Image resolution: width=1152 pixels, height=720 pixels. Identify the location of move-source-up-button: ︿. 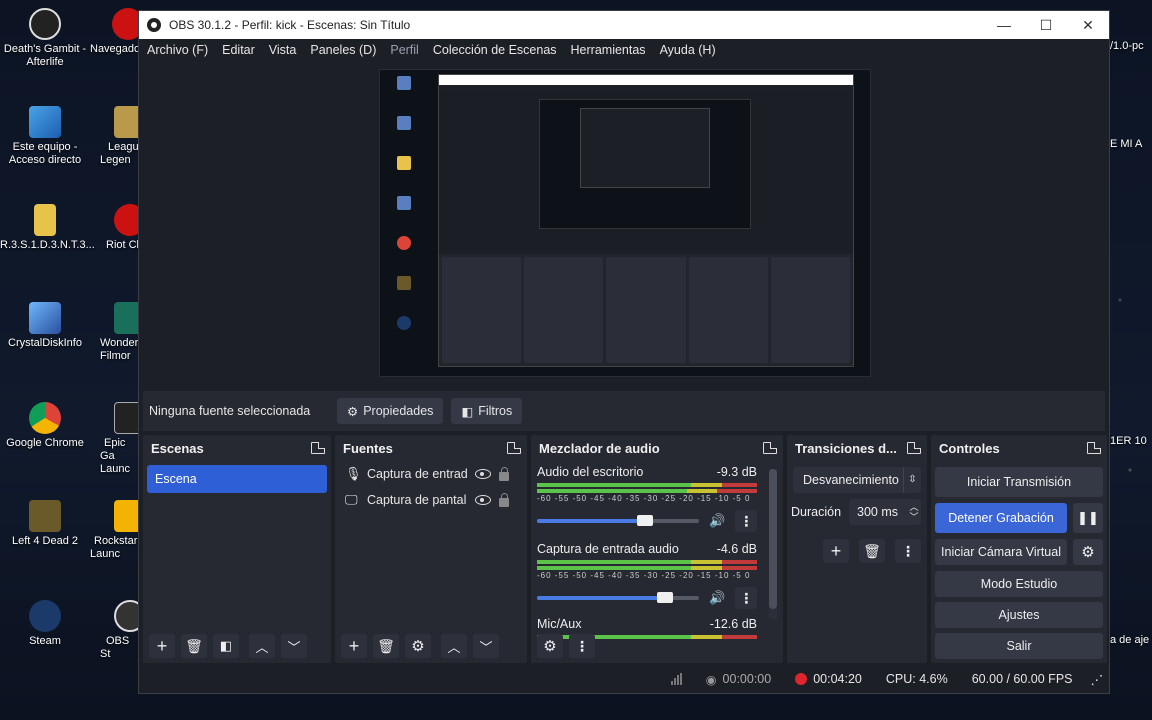
(454, 646).